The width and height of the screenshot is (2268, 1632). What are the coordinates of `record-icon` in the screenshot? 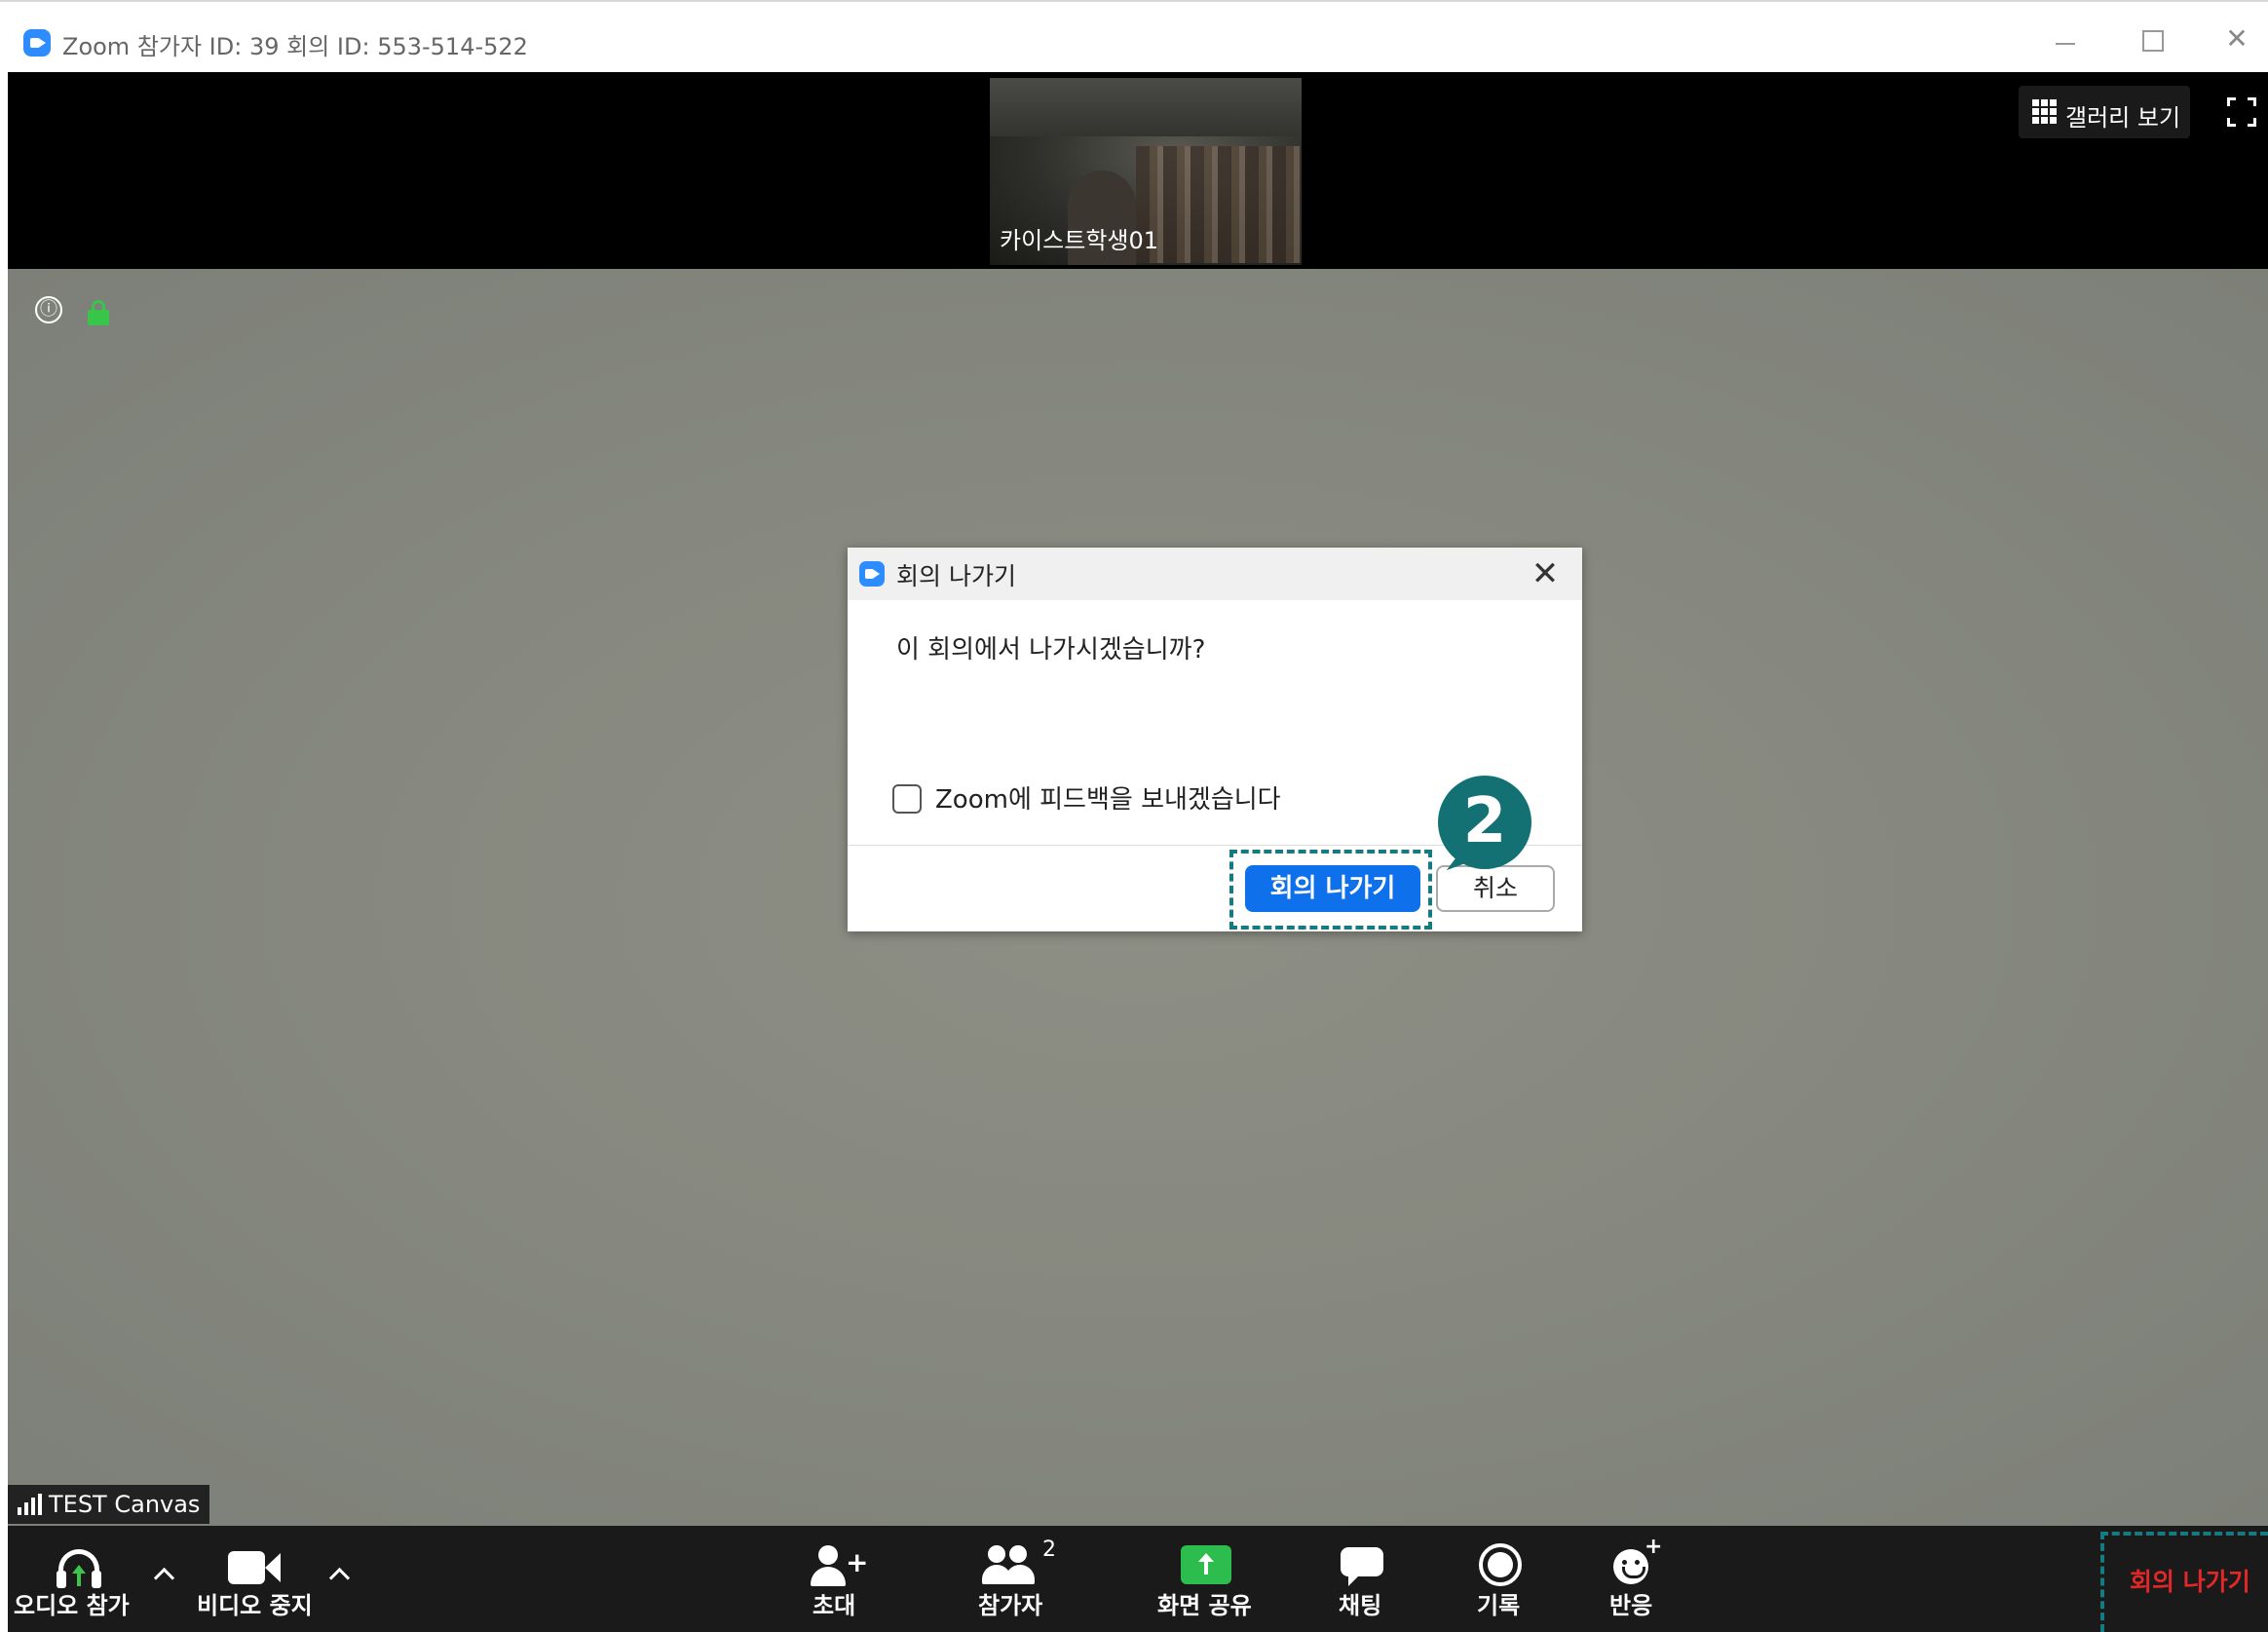 It's located at (1500, 1564).